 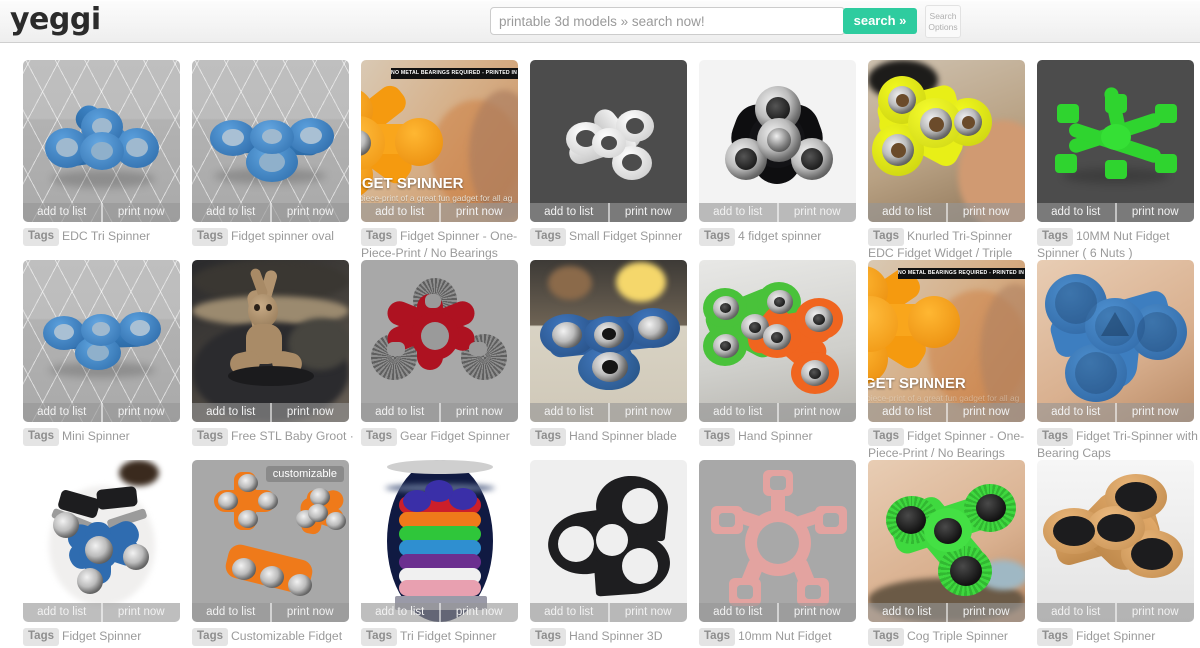 I want to click on result-title: Fidget Spinner, so click(x=1115, y=636).